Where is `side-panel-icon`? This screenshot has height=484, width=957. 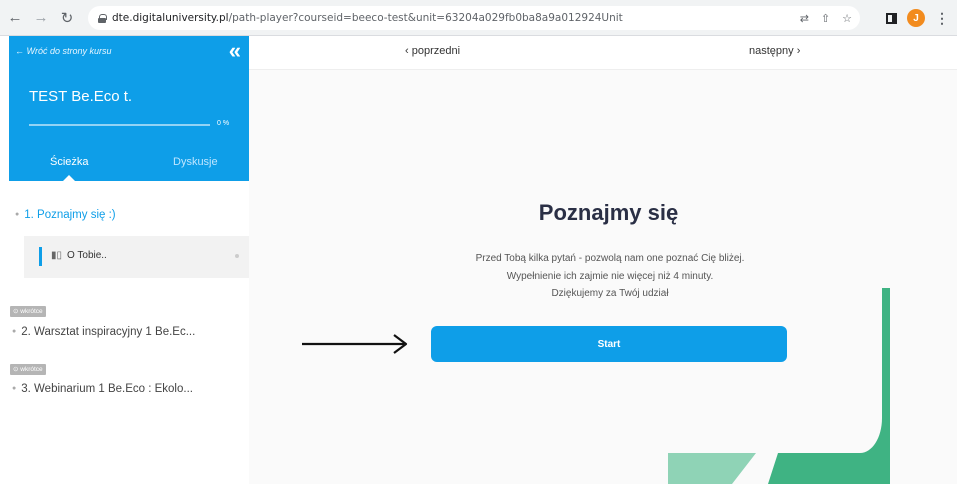 side-panel-icon is located at coordinates (891, 18).